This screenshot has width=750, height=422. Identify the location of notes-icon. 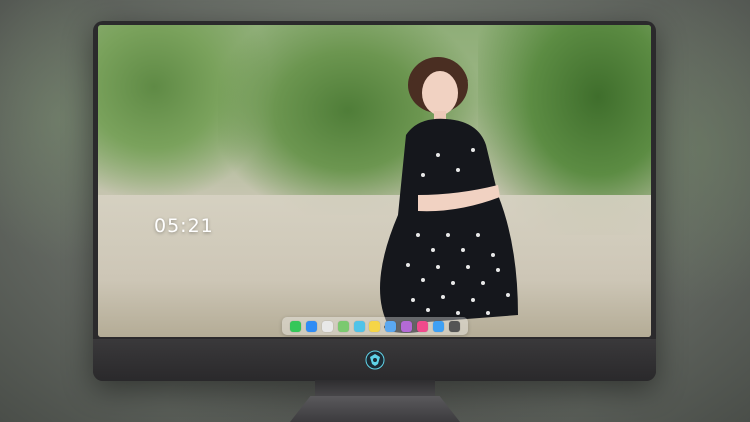
(375, 326).